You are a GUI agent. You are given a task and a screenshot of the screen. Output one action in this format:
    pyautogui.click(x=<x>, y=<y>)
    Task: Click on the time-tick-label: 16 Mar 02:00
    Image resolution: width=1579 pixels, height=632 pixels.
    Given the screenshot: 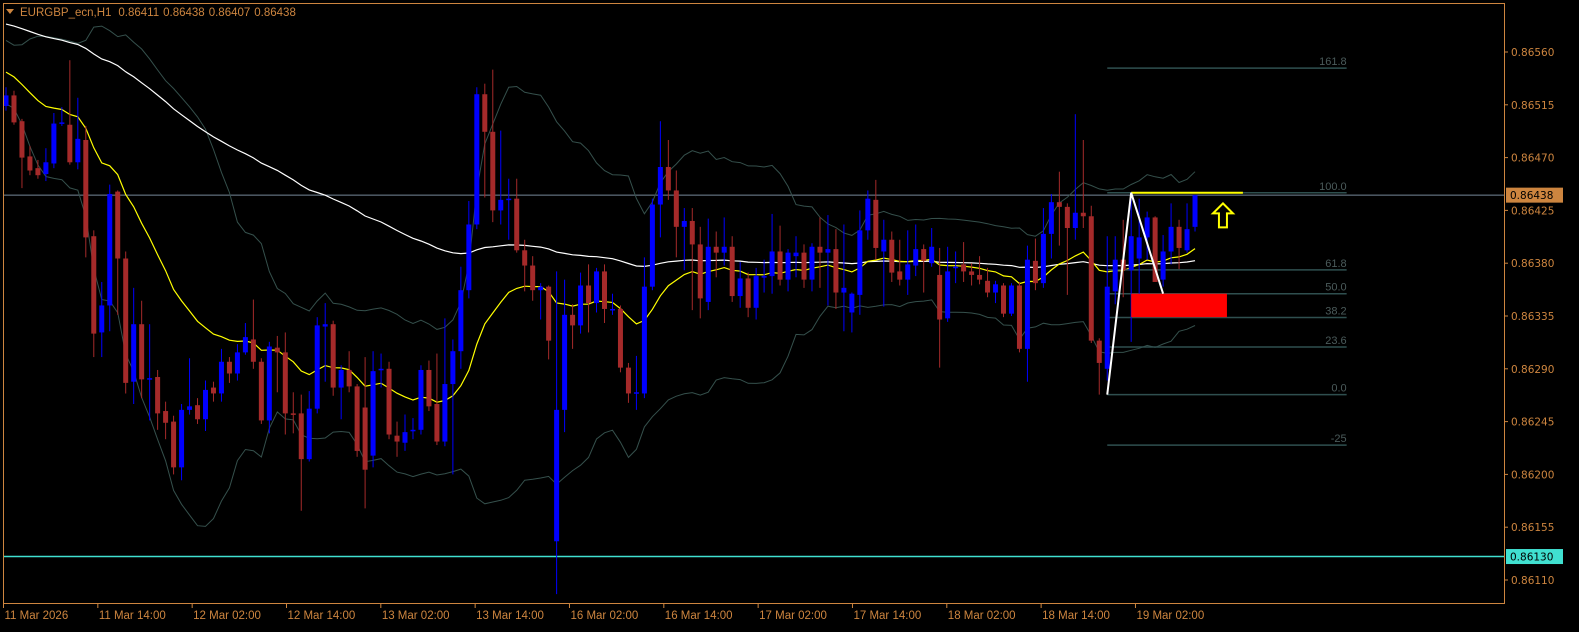 What is the action you would take?
    pyautogui.click(x=604, y=616)
    